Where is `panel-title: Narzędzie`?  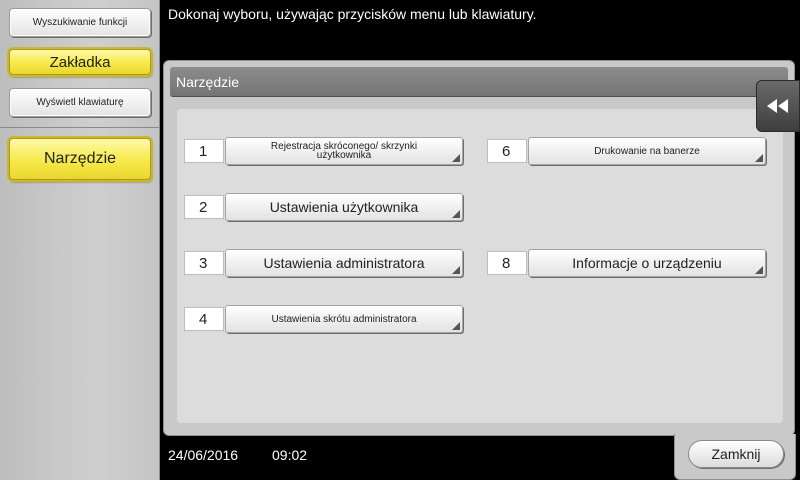
panel-title: Narzędzie is located at coordinates (208, 82).